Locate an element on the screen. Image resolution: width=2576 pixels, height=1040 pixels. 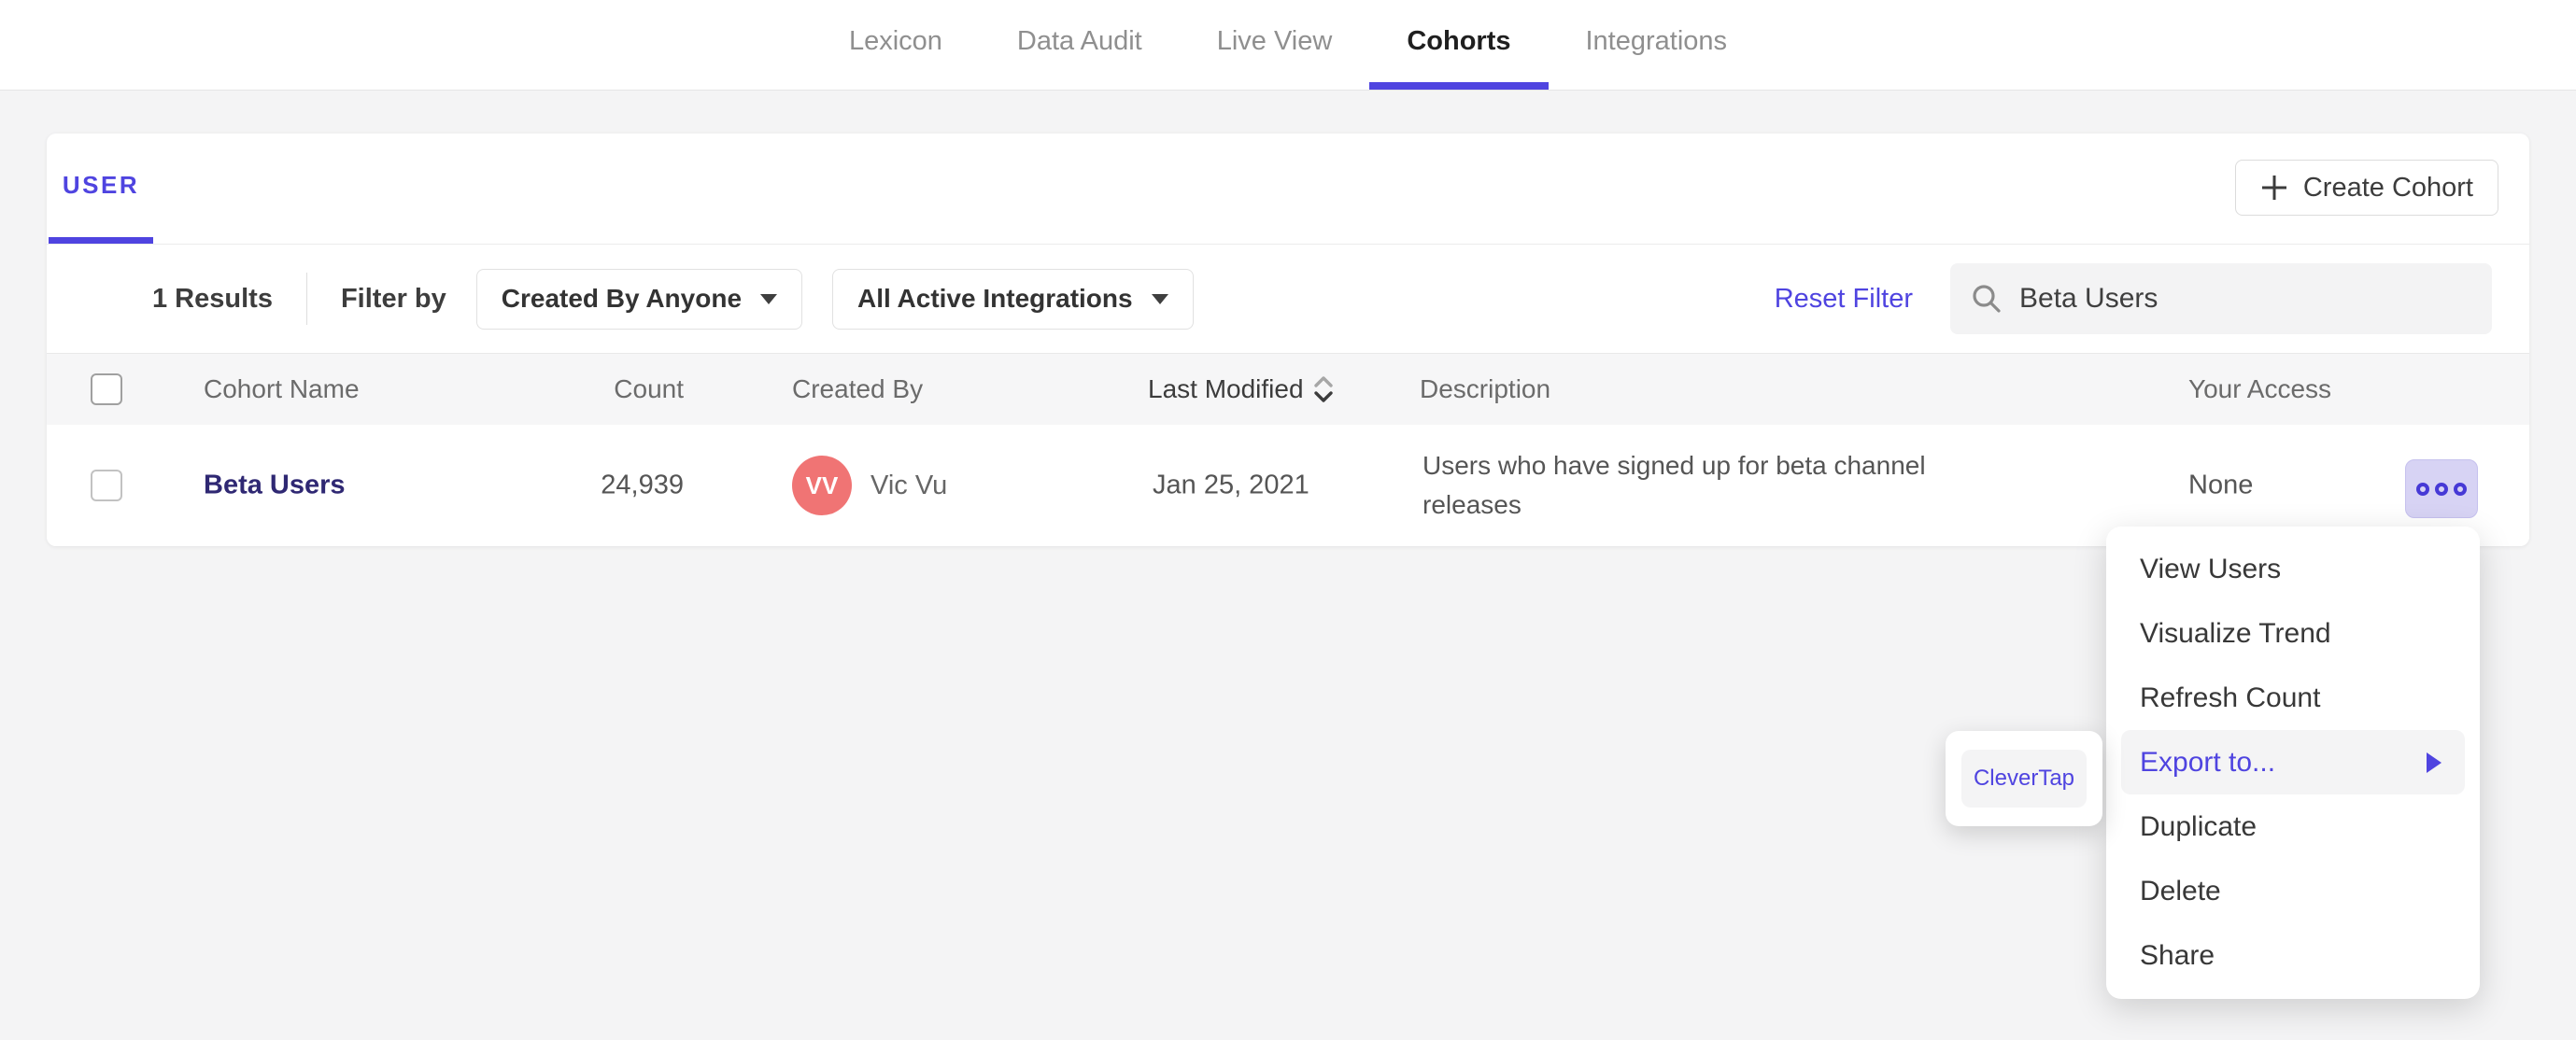
submenu-item-clevertap: CleverTap is located at coordinates (2024, 779).